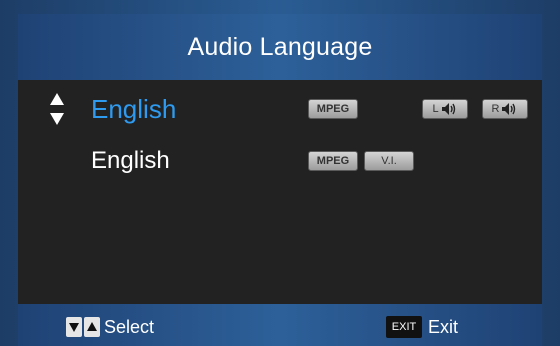 This screenshot has width=560, height=346. Describe the element at coordinates (280, 109) in the screenshot. I see `audio-track-item-selected: English MPEG L R` at that location.